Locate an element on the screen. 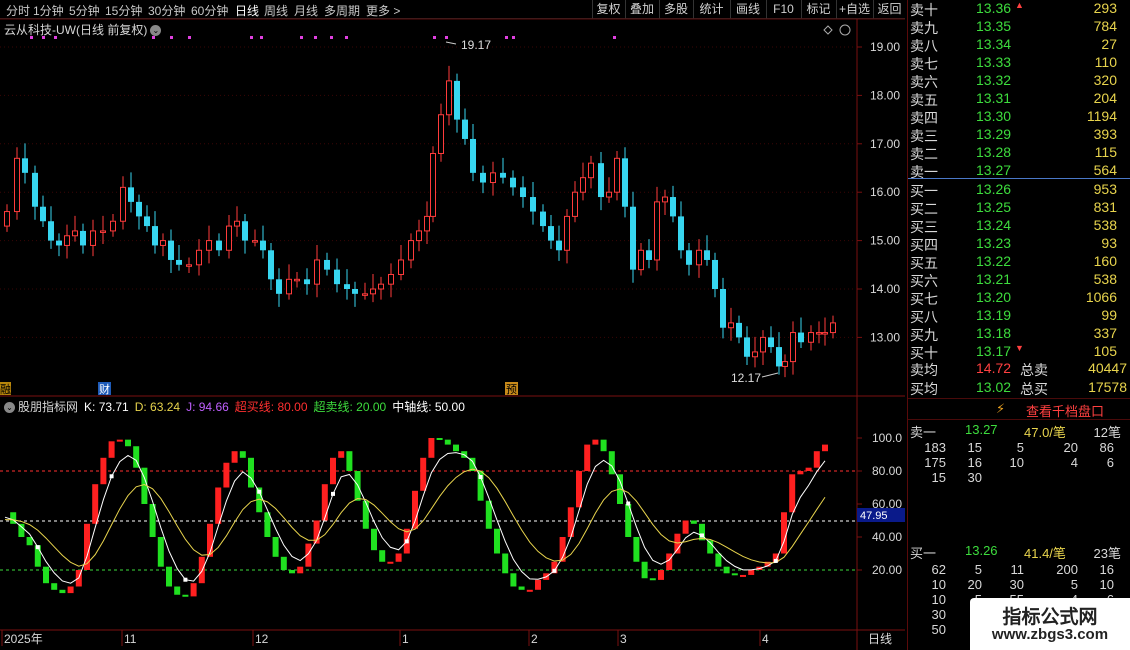 This screenshot has height=650, width=1130. ask-volume: 564 is located at coordinates (1105, 170).